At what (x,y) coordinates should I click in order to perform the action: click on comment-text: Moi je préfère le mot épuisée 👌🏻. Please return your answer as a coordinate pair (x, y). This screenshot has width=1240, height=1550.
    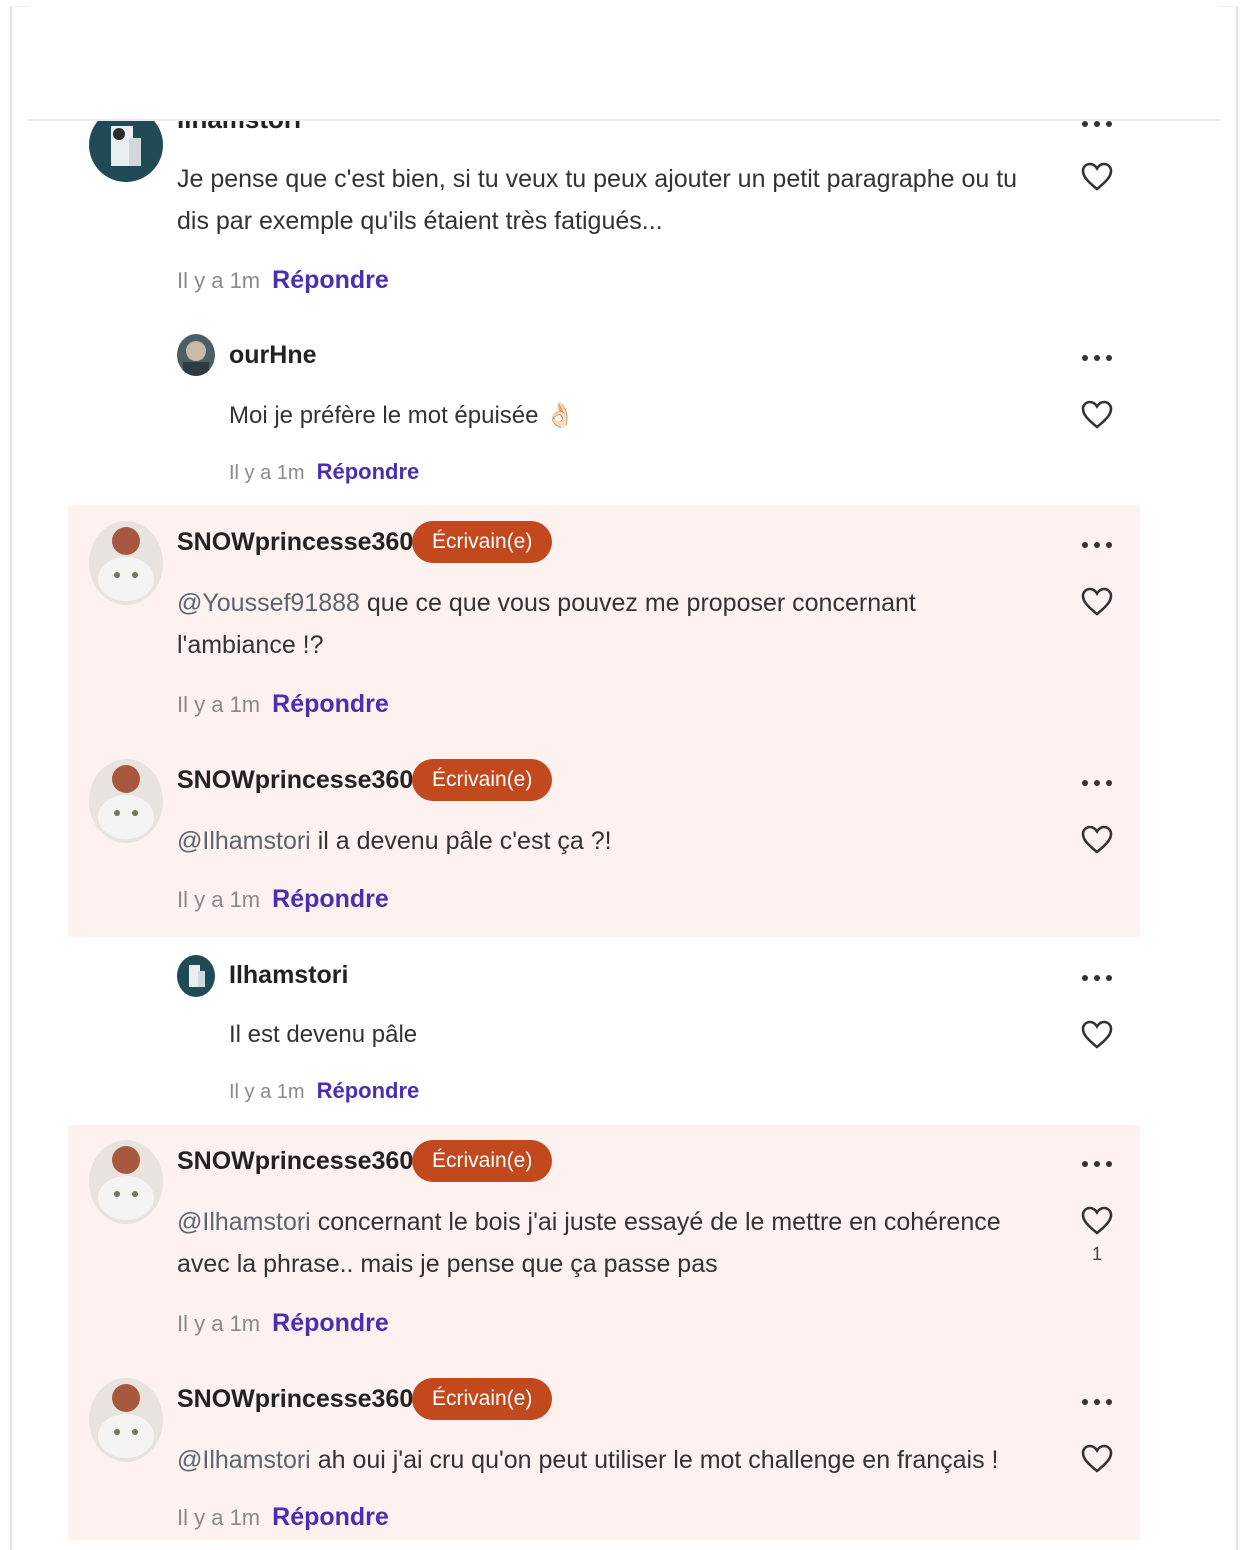
    Looking at the image, I should click on (402, 415).